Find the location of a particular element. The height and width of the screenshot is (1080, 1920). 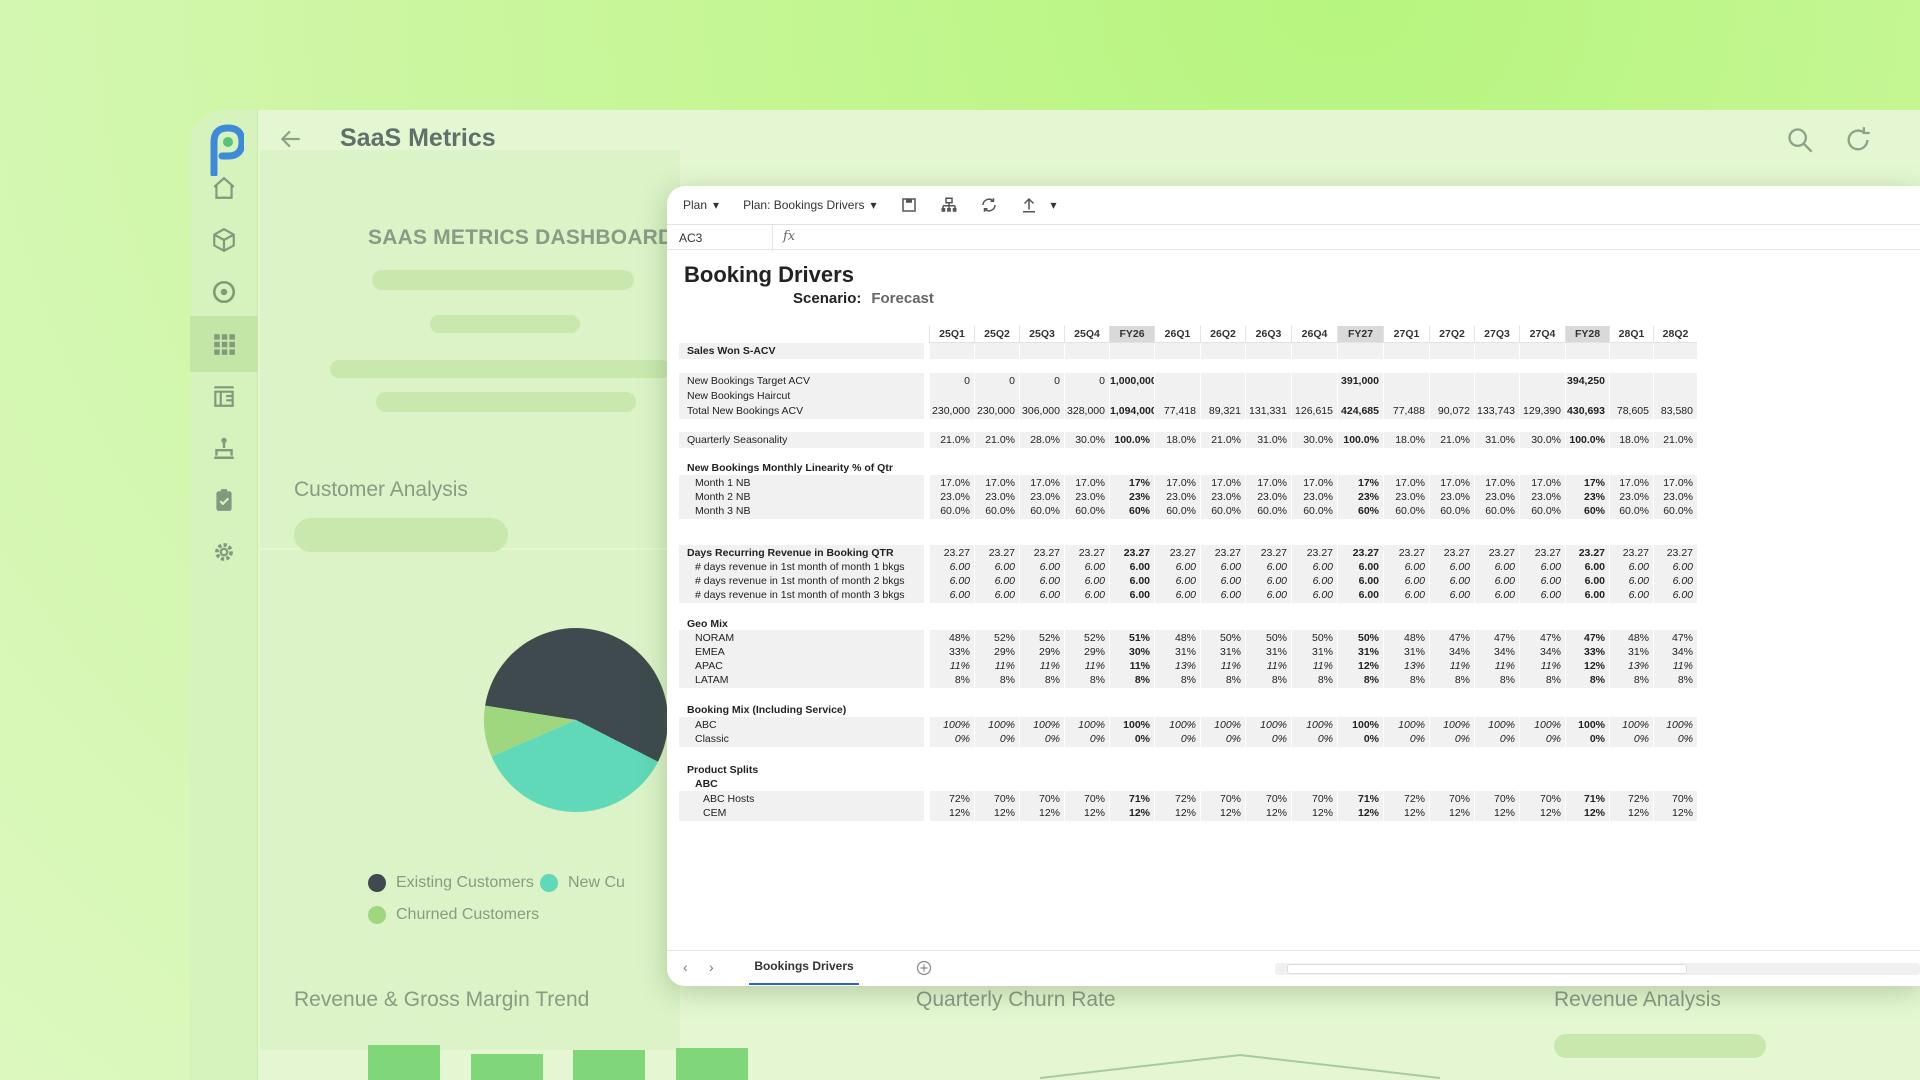

column-header: 25Q1 is located at coordinates (951, 334).